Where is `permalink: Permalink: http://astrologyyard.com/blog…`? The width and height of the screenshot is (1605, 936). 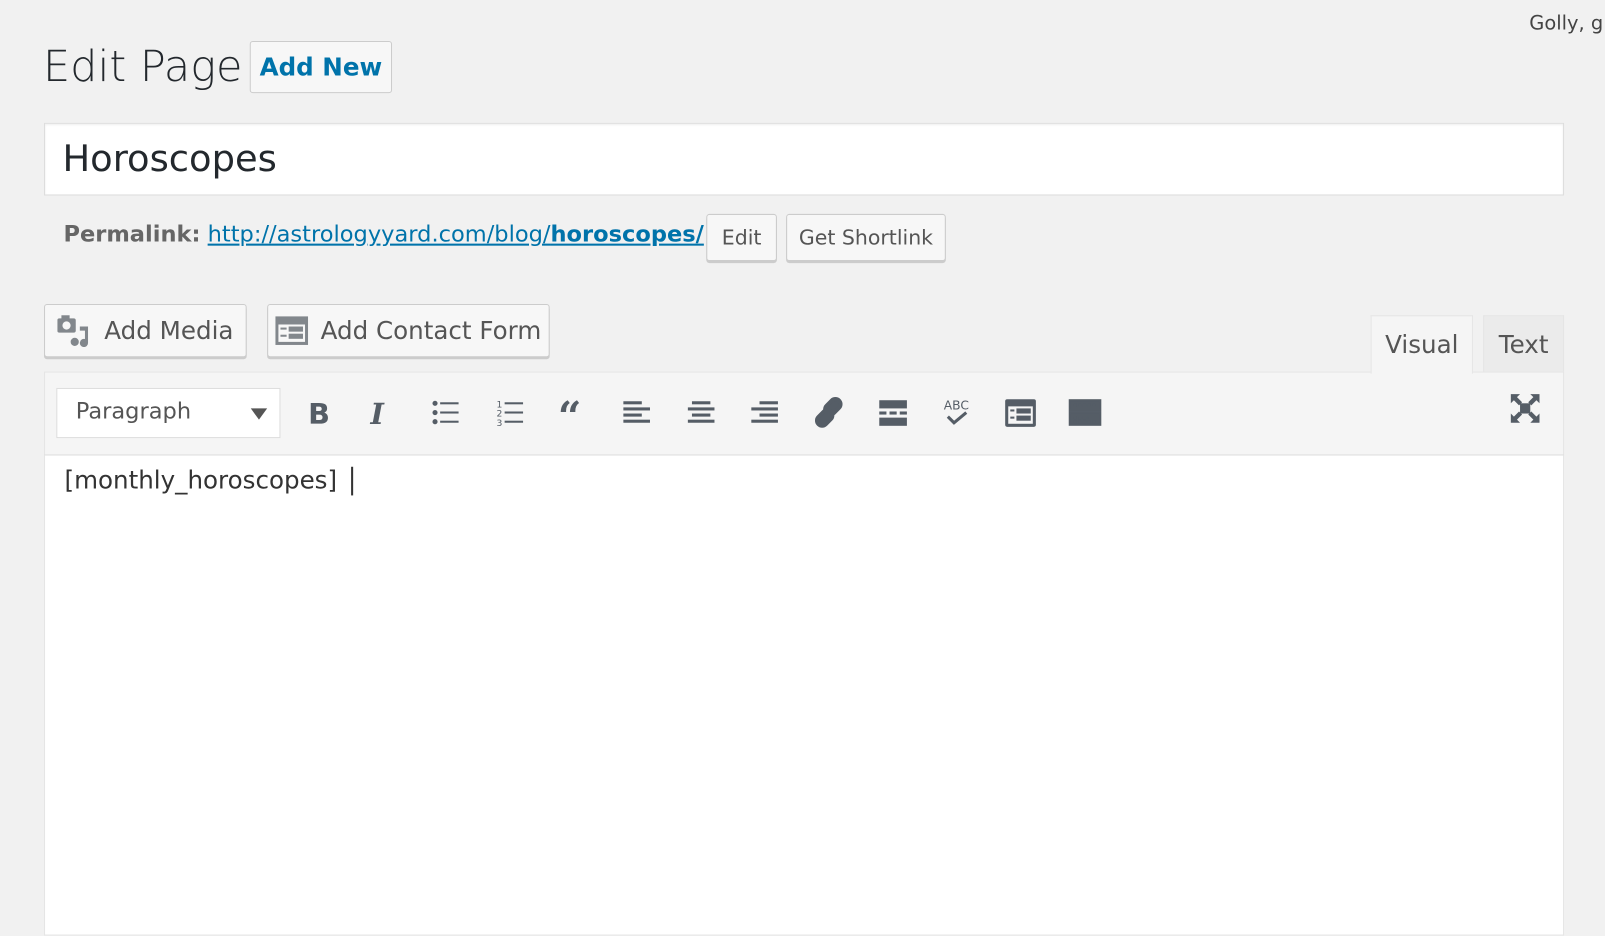 permalink: Permalink: http://astrologyyard.com/blog… is located at coordinates (383, 235).